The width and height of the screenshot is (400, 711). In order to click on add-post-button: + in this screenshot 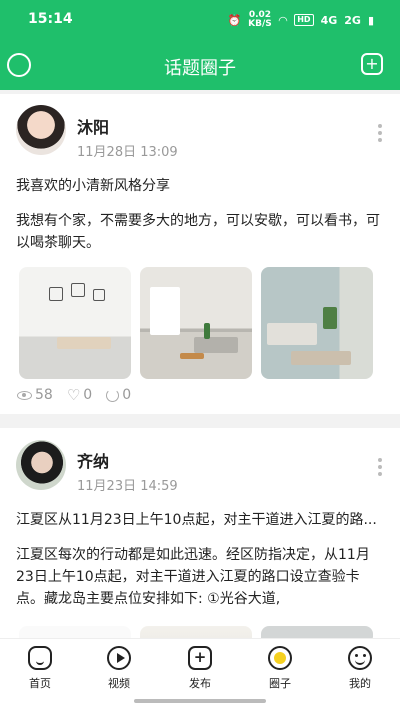, I will do `click(372, 64)`.